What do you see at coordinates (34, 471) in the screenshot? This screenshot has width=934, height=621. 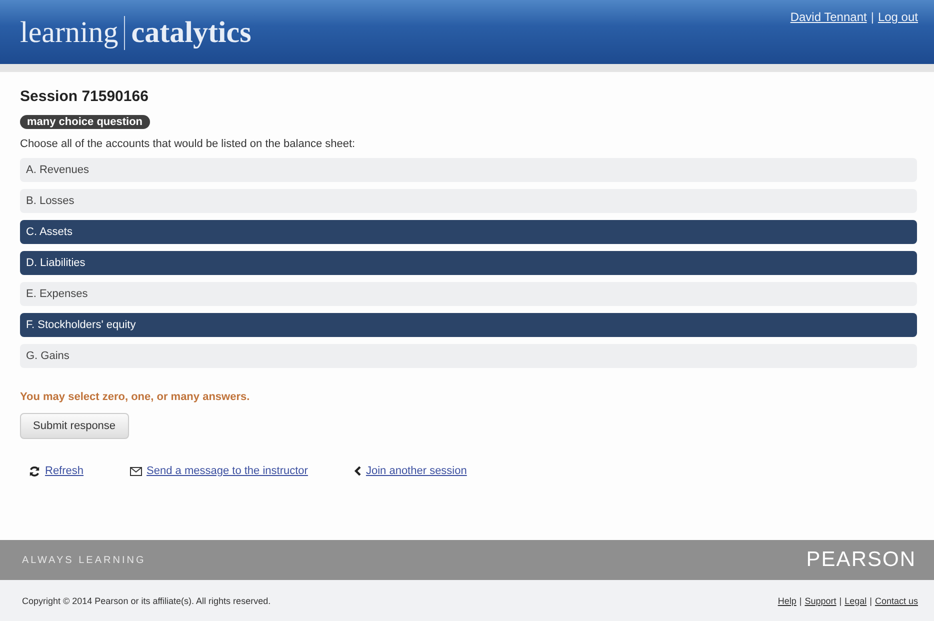 I see `refresh-icon` at bounding box center [34, 471].